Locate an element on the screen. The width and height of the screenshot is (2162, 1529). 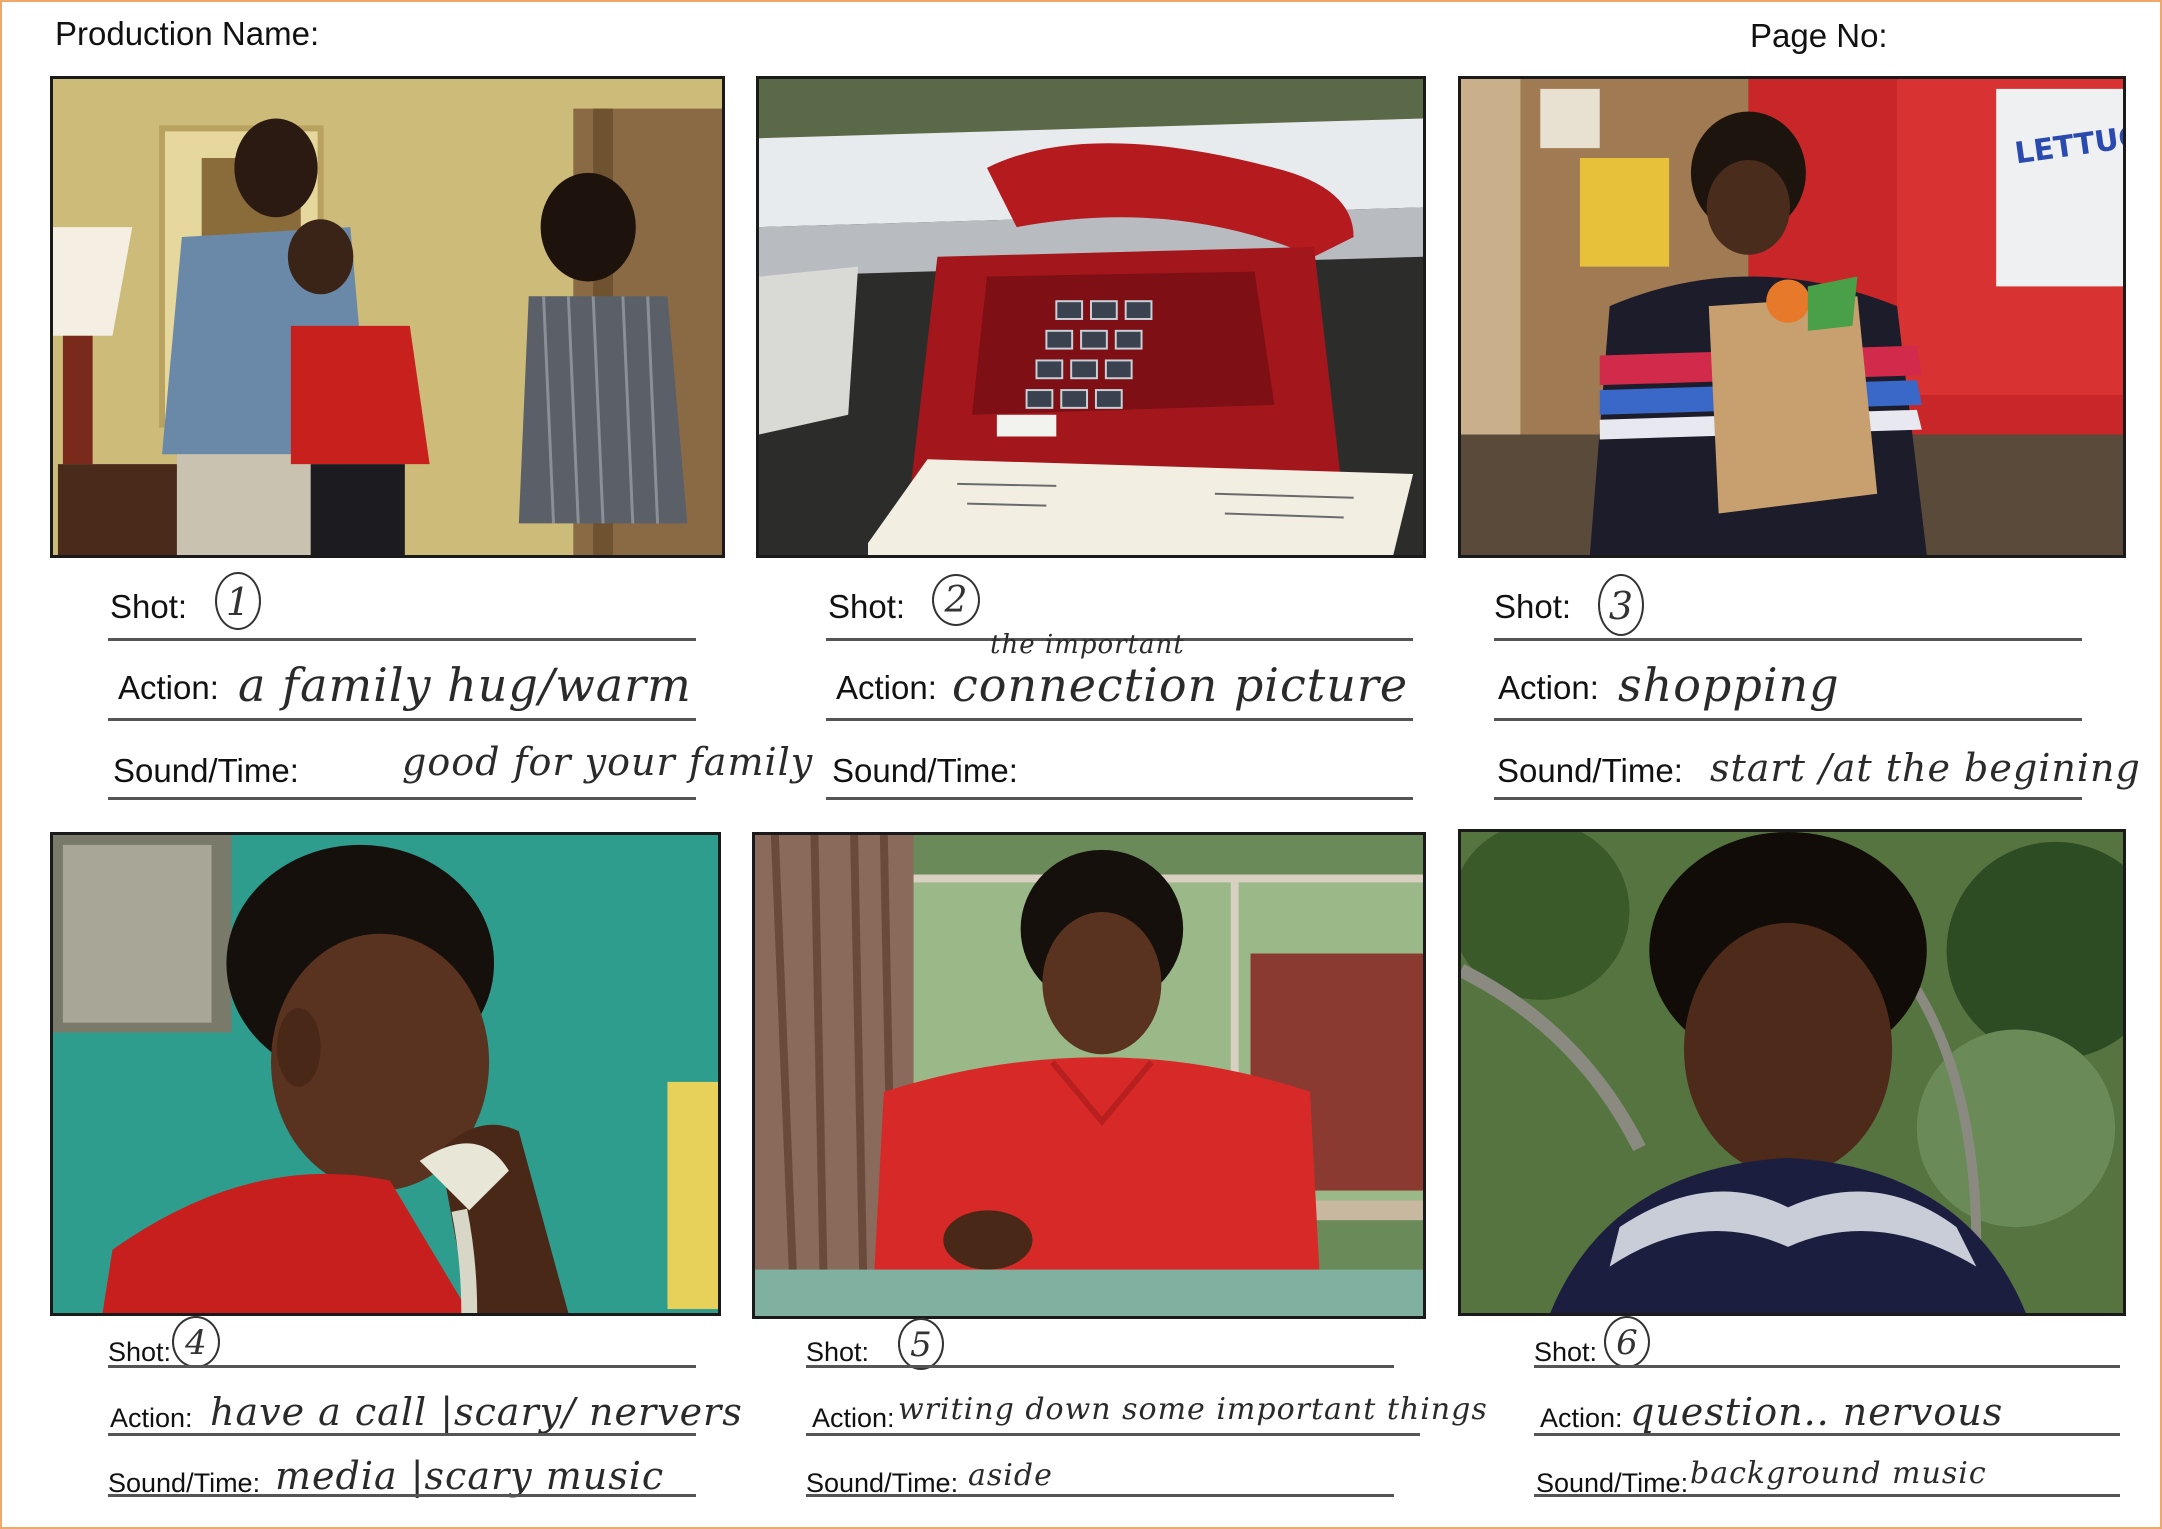
shot-3-sound-rule is located at coordinates (1788, 798).